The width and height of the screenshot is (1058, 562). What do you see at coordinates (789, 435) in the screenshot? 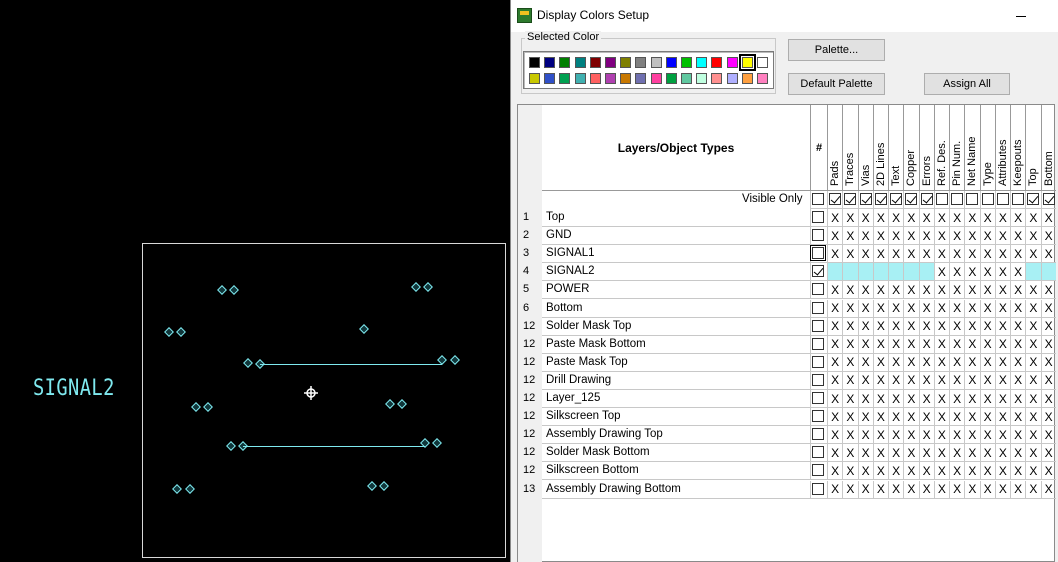
I see `layer-row: 12 Assembly Drawing Top X X X X X X X X X X X X X X X` at bounding box center [789, 435].